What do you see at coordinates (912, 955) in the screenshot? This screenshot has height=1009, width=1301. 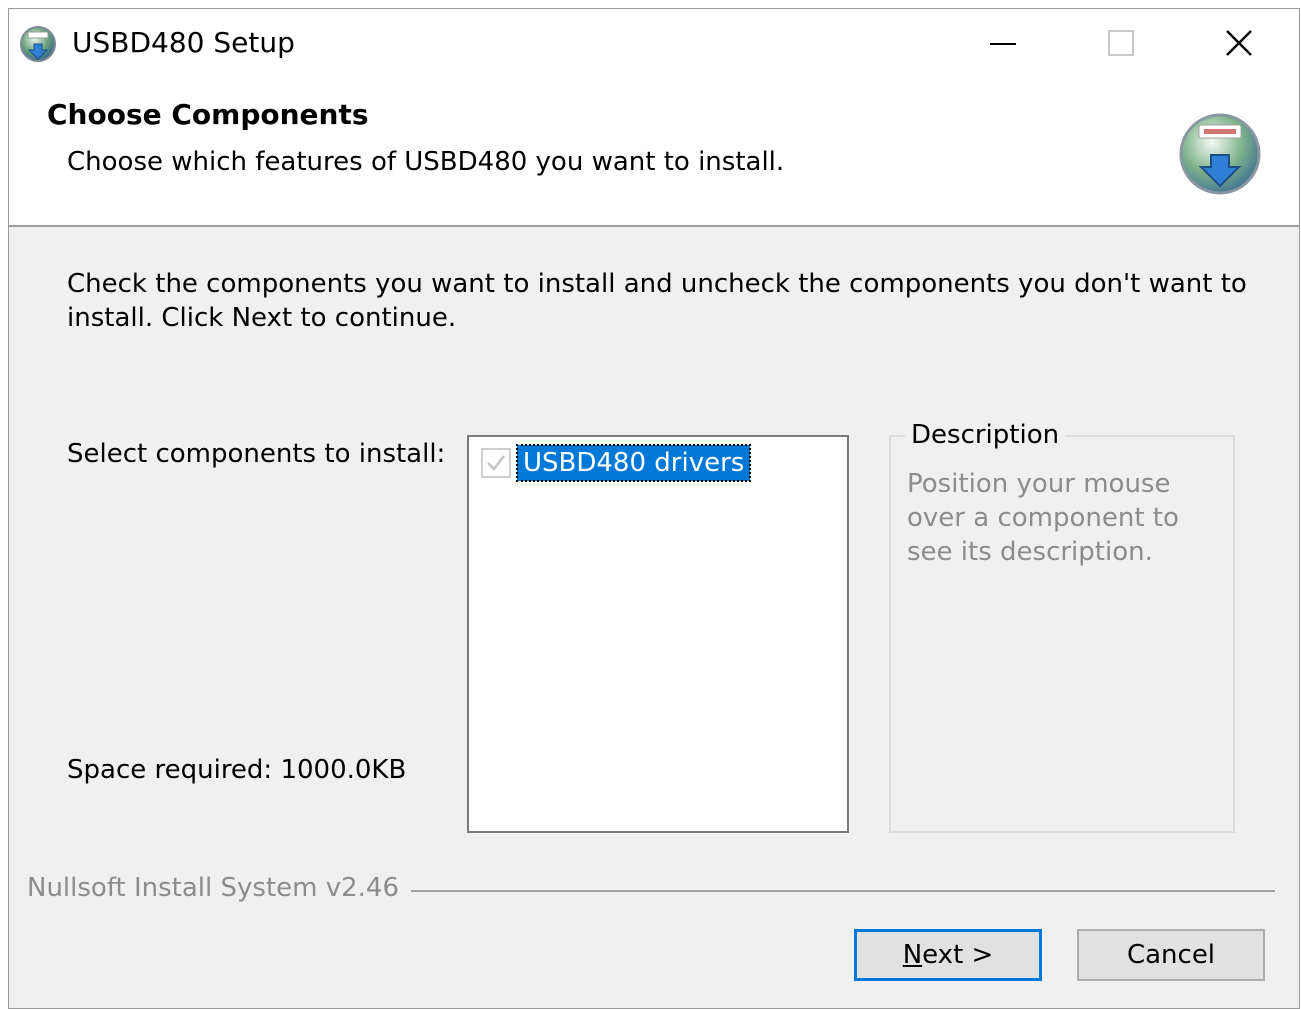 I see `next-mnemonic: N` at bounding box center [912, 955].